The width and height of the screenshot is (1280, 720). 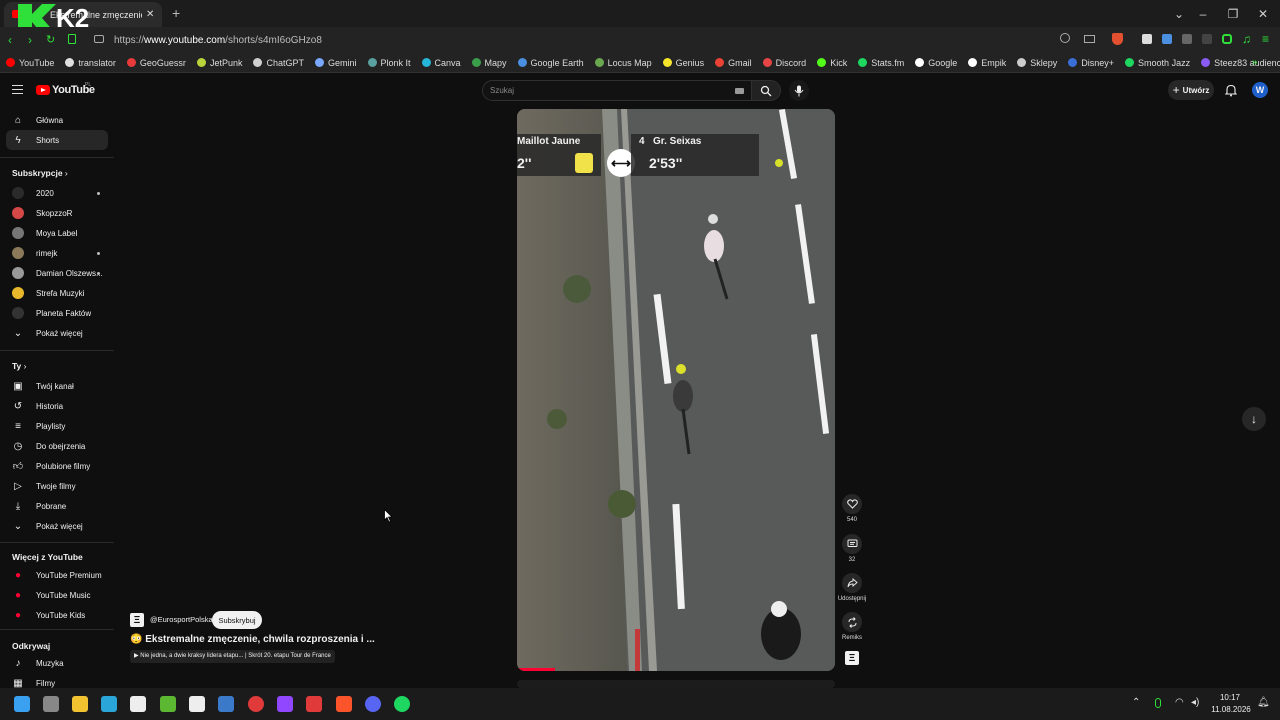 What do you see at coordinates (1227, 39) in the screenshot?
I see `puzzle-extension-icon` at bounding box center [1227, 39].